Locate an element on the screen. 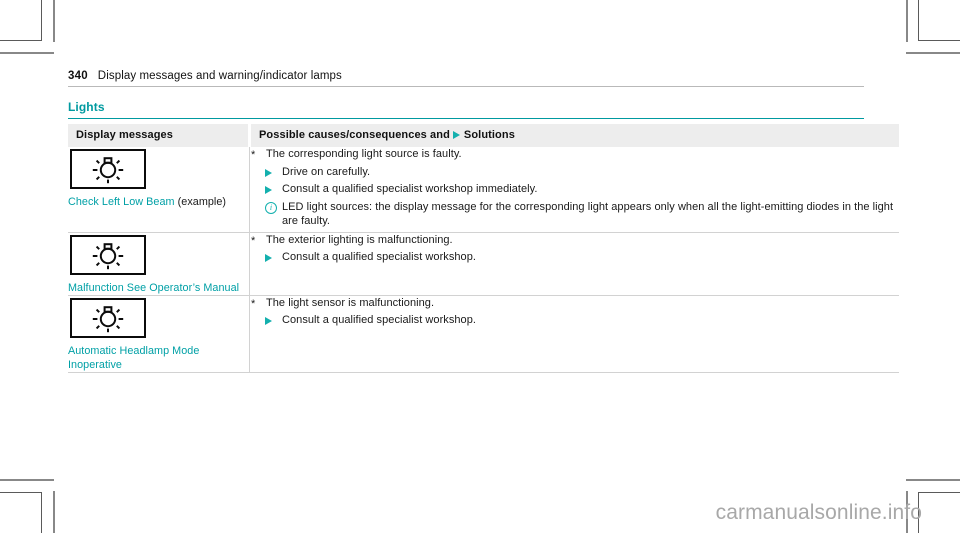 The image size is (960, 533). info-circle-icon: i is located at coordinates (271, 207).